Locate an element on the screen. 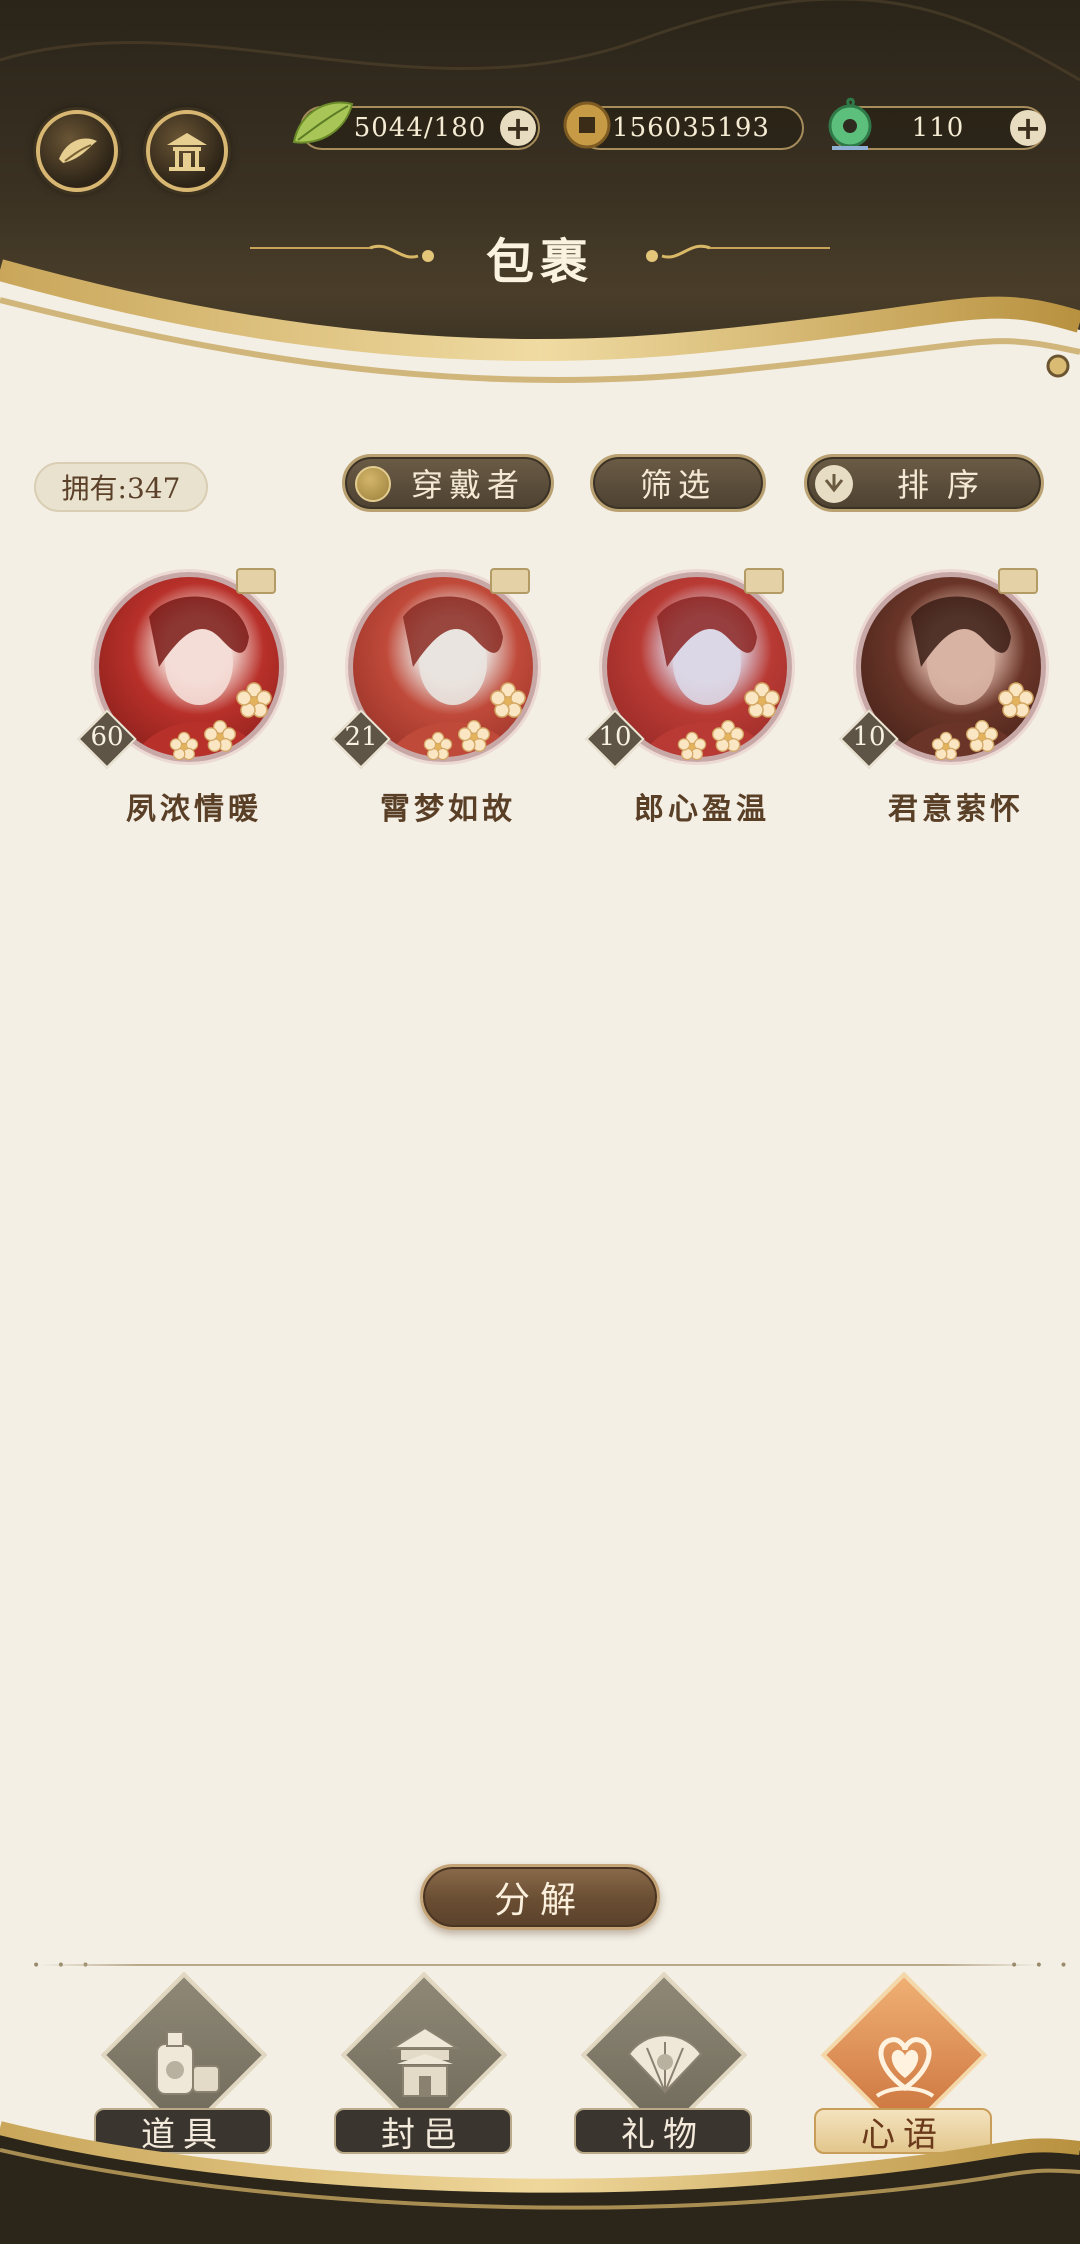  stamina-value: 5044/180 is located at coordinates (420, 128).